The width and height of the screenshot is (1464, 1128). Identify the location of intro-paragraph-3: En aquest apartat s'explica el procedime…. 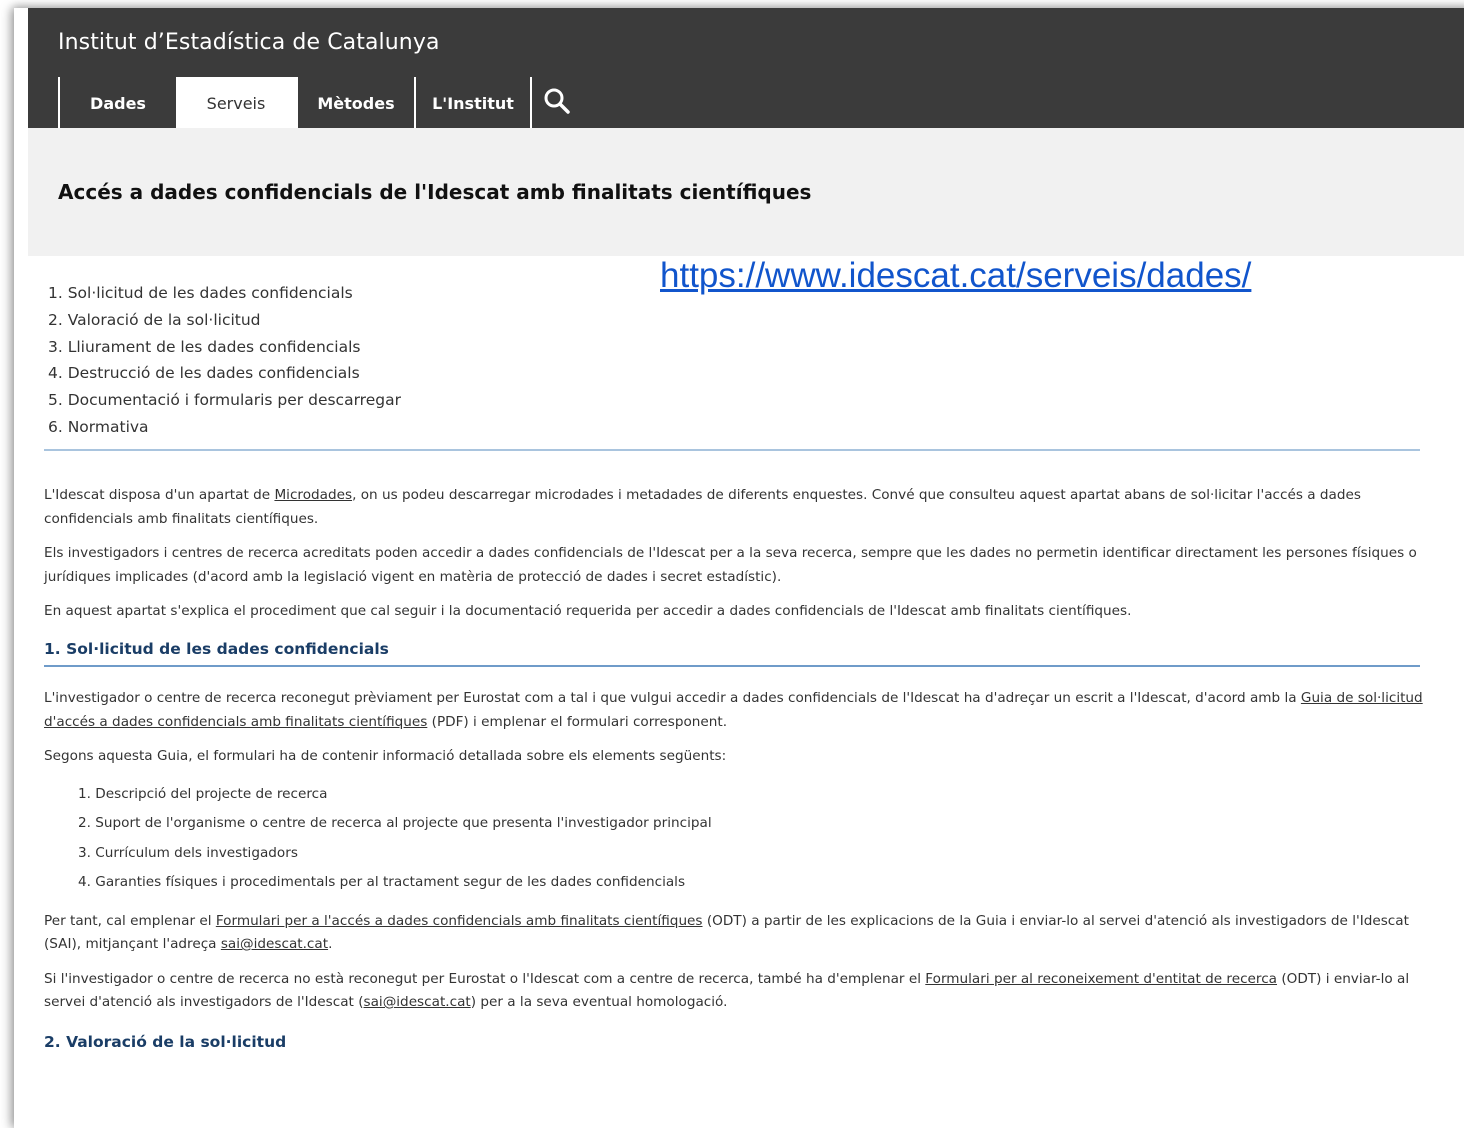
(588, 611).